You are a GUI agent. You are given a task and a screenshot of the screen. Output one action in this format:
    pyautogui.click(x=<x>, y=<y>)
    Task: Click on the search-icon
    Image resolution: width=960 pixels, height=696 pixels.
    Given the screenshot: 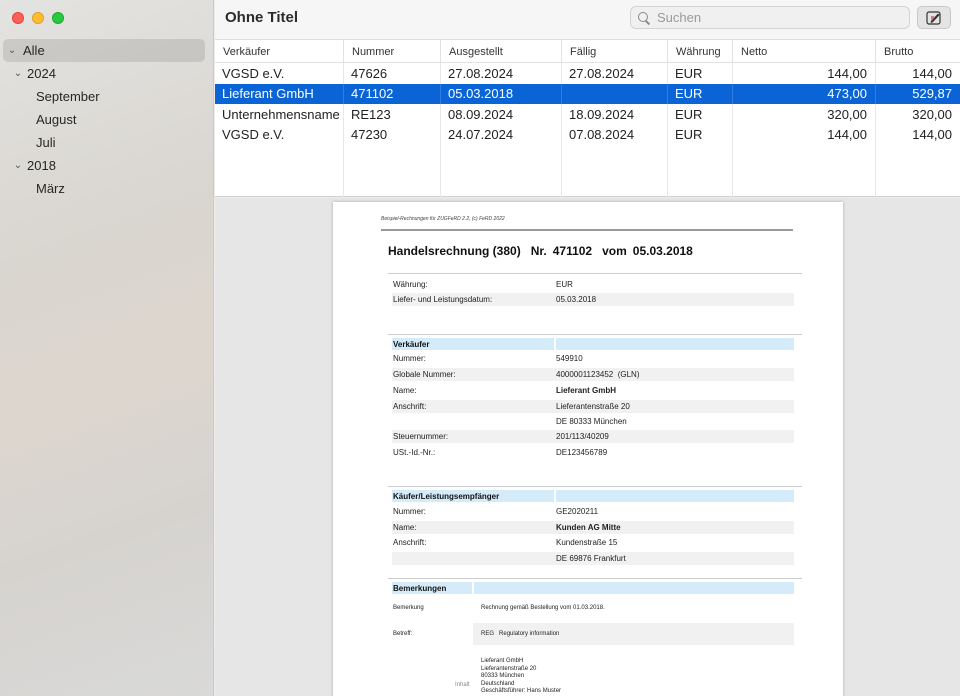 What is the action you would take?
    pyautogui.click(x=644, y=18)
    